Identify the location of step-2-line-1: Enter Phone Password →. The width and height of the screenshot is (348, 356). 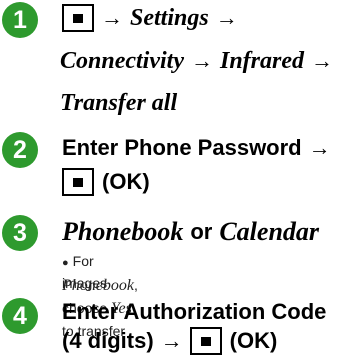
(200, 148).